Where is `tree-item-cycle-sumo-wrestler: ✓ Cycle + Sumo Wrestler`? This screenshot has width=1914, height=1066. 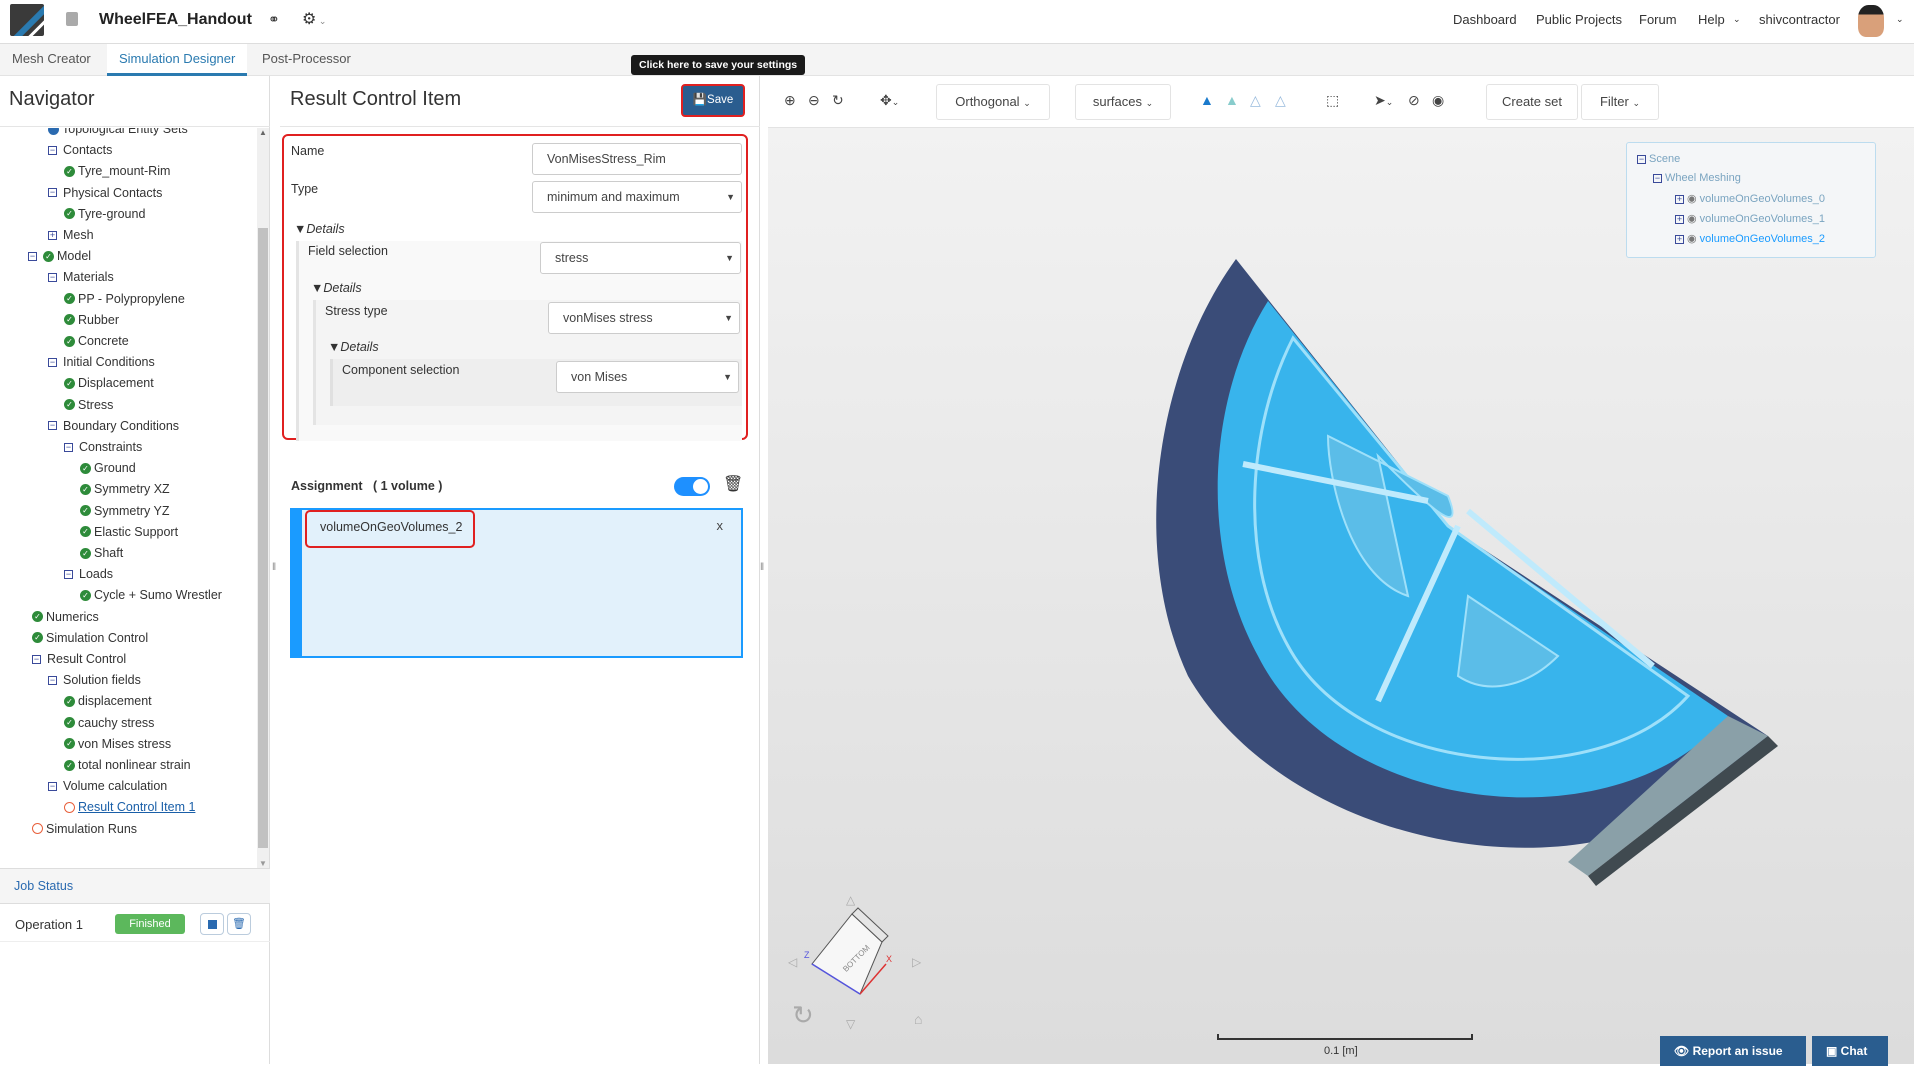
tree-item-cycle-sumo-wrestler: ✓ Cycle + Sumo Wrestler is located at coordinates (151, 595).